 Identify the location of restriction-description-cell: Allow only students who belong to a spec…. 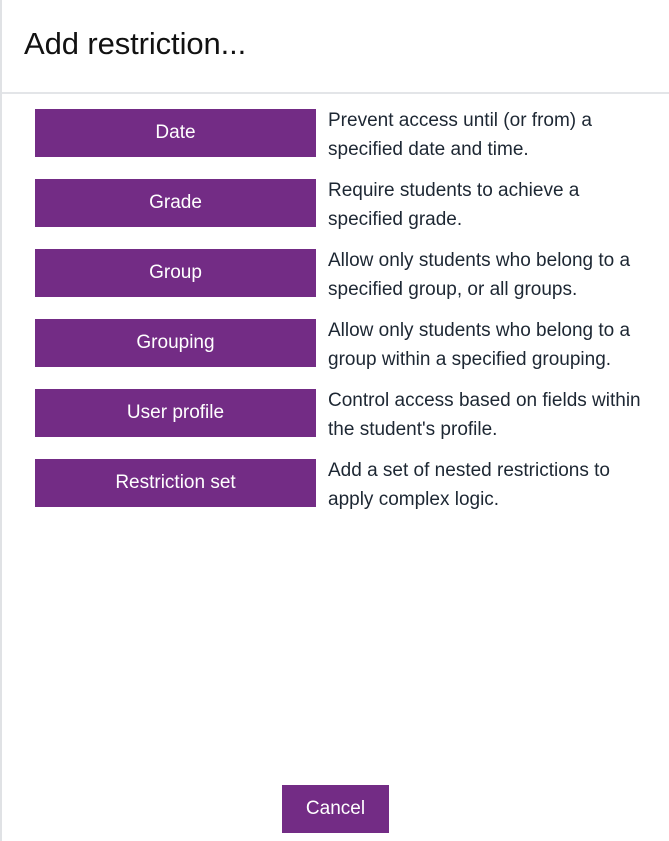
(498, 269).